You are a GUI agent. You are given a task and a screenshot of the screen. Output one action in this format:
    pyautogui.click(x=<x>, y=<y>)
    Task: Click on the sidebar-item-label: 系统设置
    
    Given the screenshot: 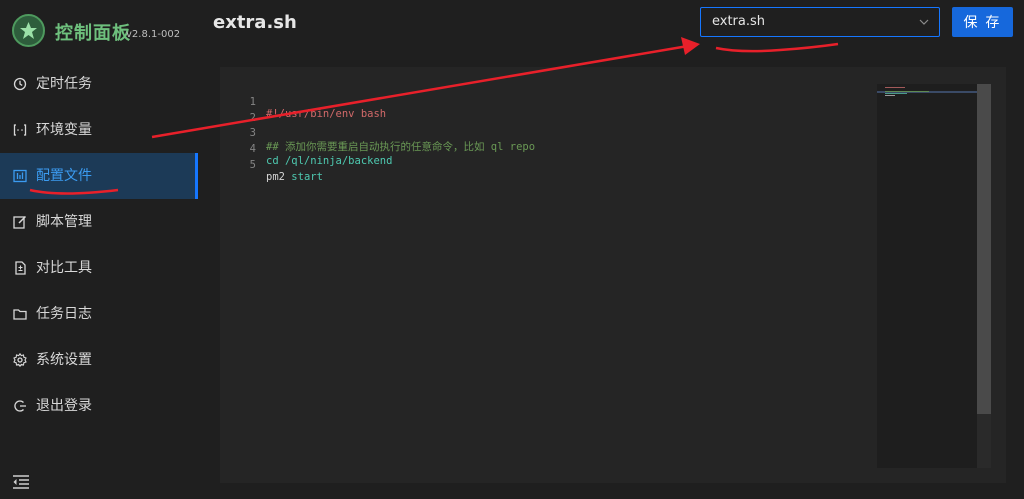 What is the action you would take?
    pyautogui.click(x=64, y=360)
    